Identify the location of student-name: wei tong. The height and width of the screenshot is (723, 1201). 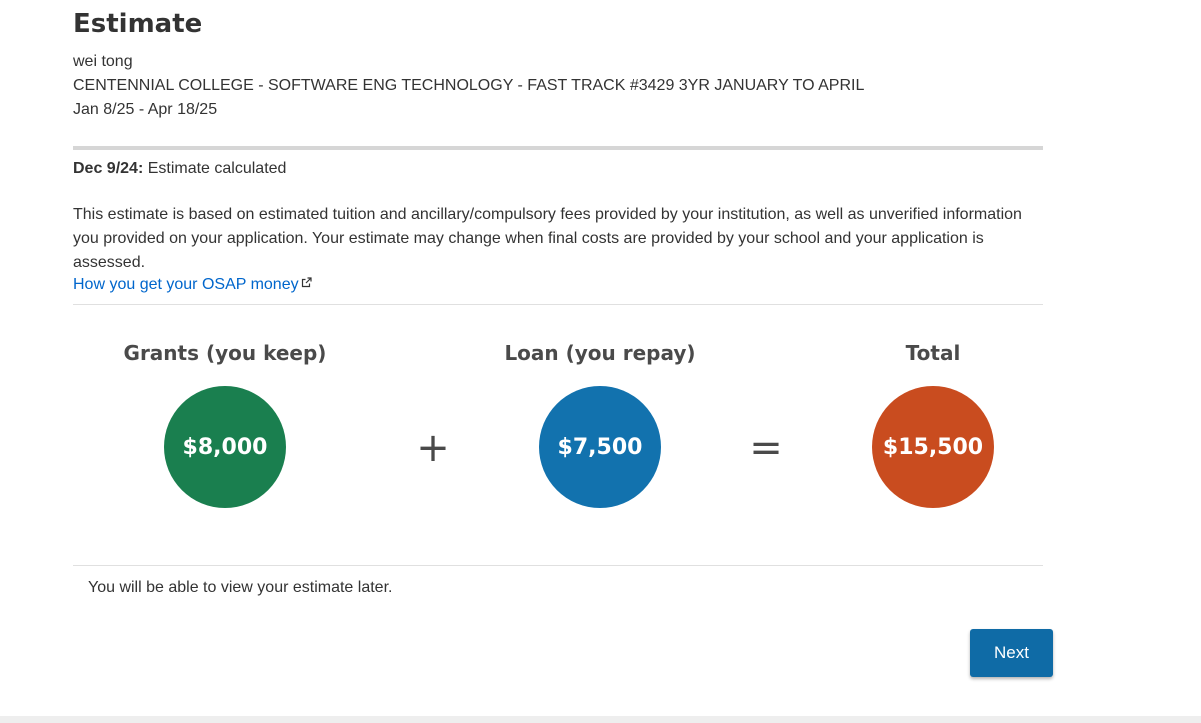
(103, 61).